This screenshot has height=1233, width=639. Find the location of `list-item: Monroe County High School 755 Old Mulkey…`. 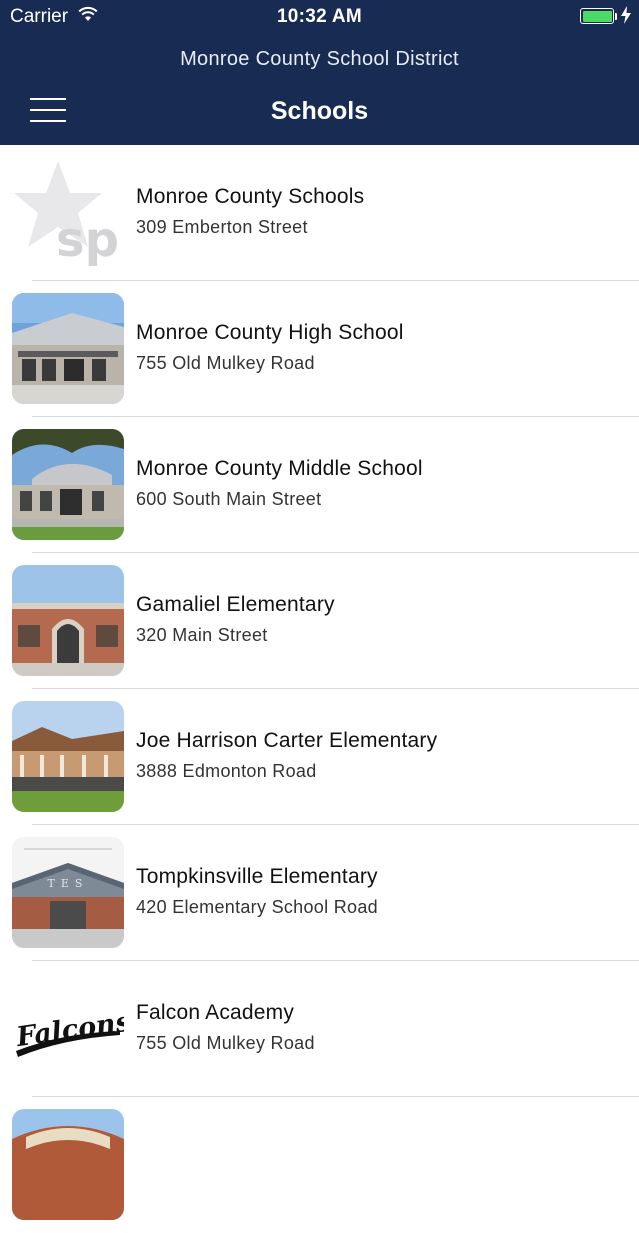

list-item: Monroe County High School 755 Old Mulkey… is located at coordinates (319, 349).